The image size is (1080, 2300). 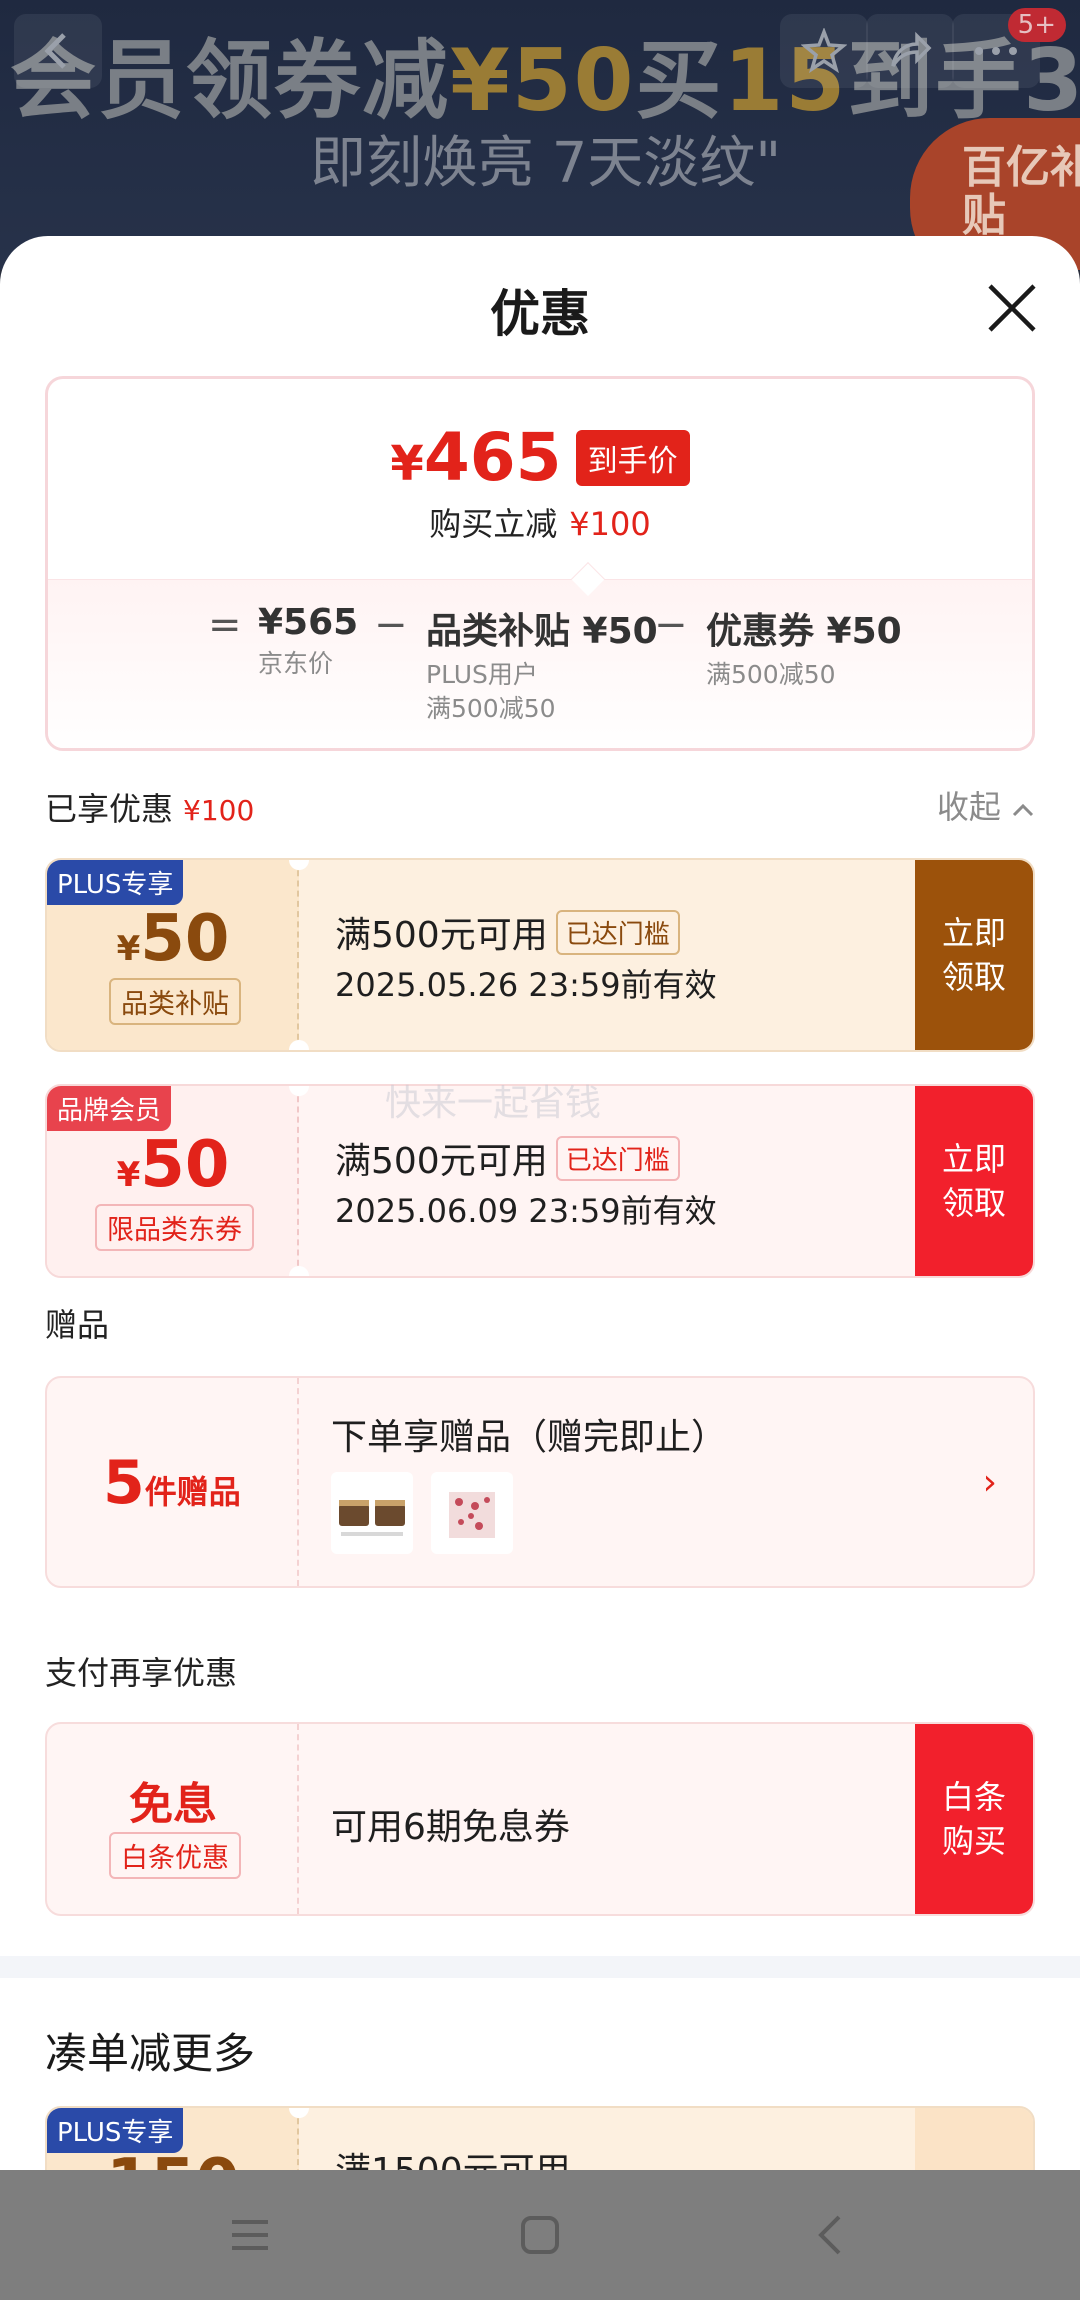 I want to click on instant-save-line: 购买立减 ¥100, so click(x=540, y=522).